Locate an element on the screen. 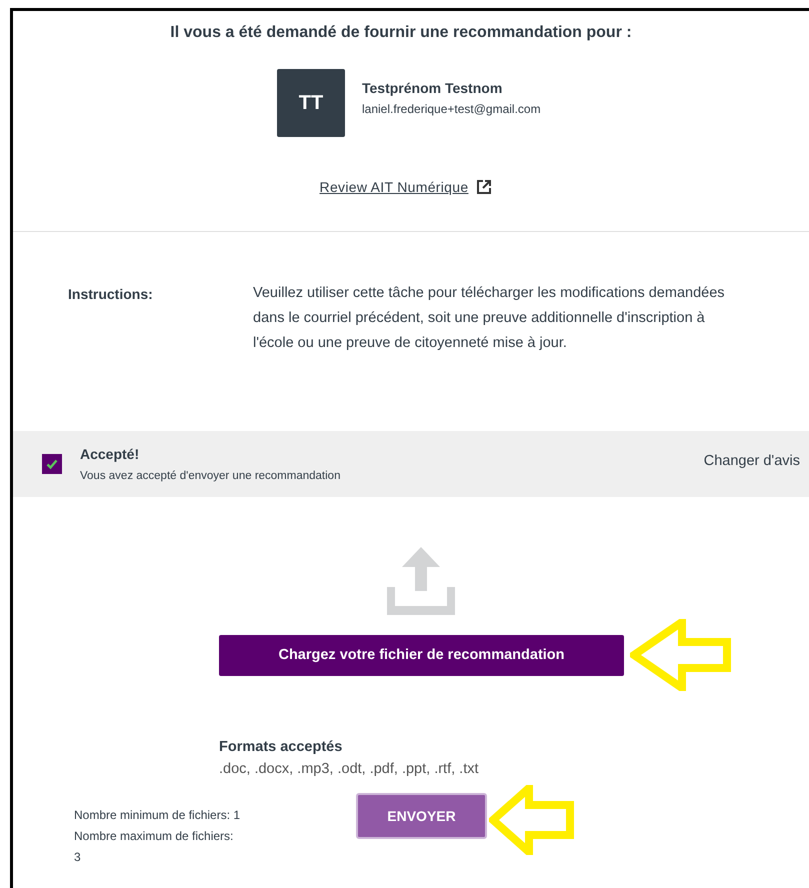 This screenshot has height=888, width=809. file-limit-text: Nombre minimum de fichiers: 1 is located at coordinates (158, 815).